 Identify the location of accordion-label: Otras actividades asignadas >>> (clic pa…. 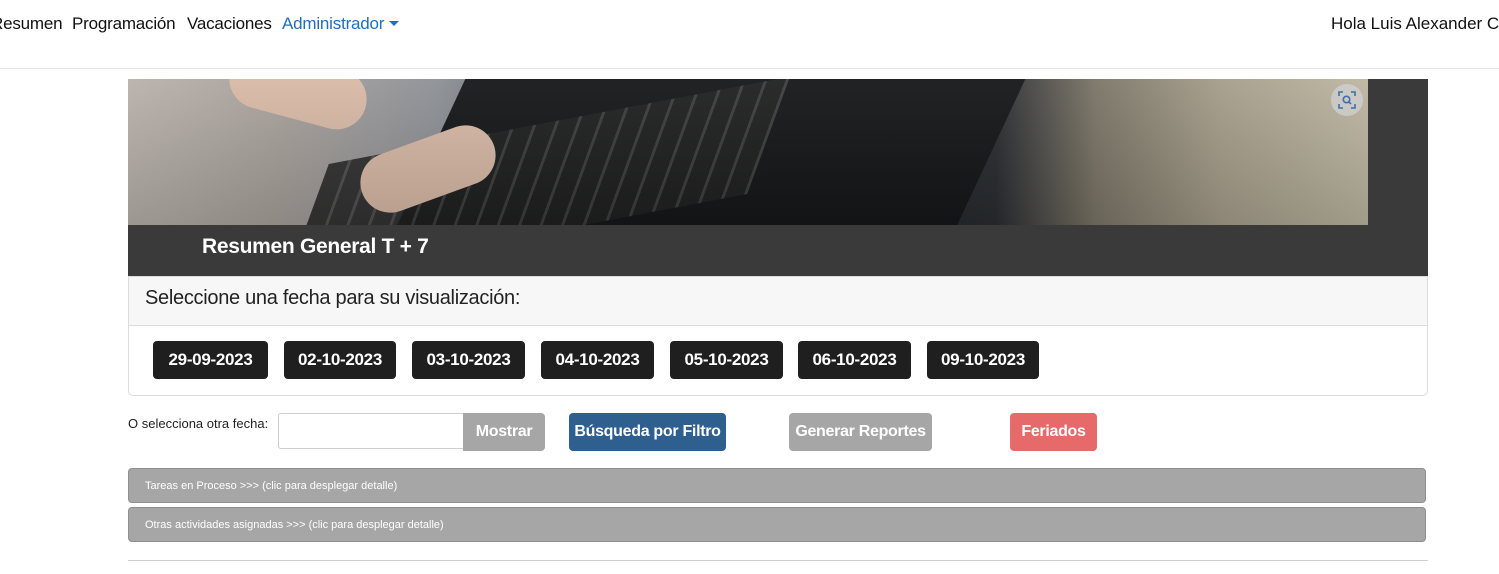
(294, 525).